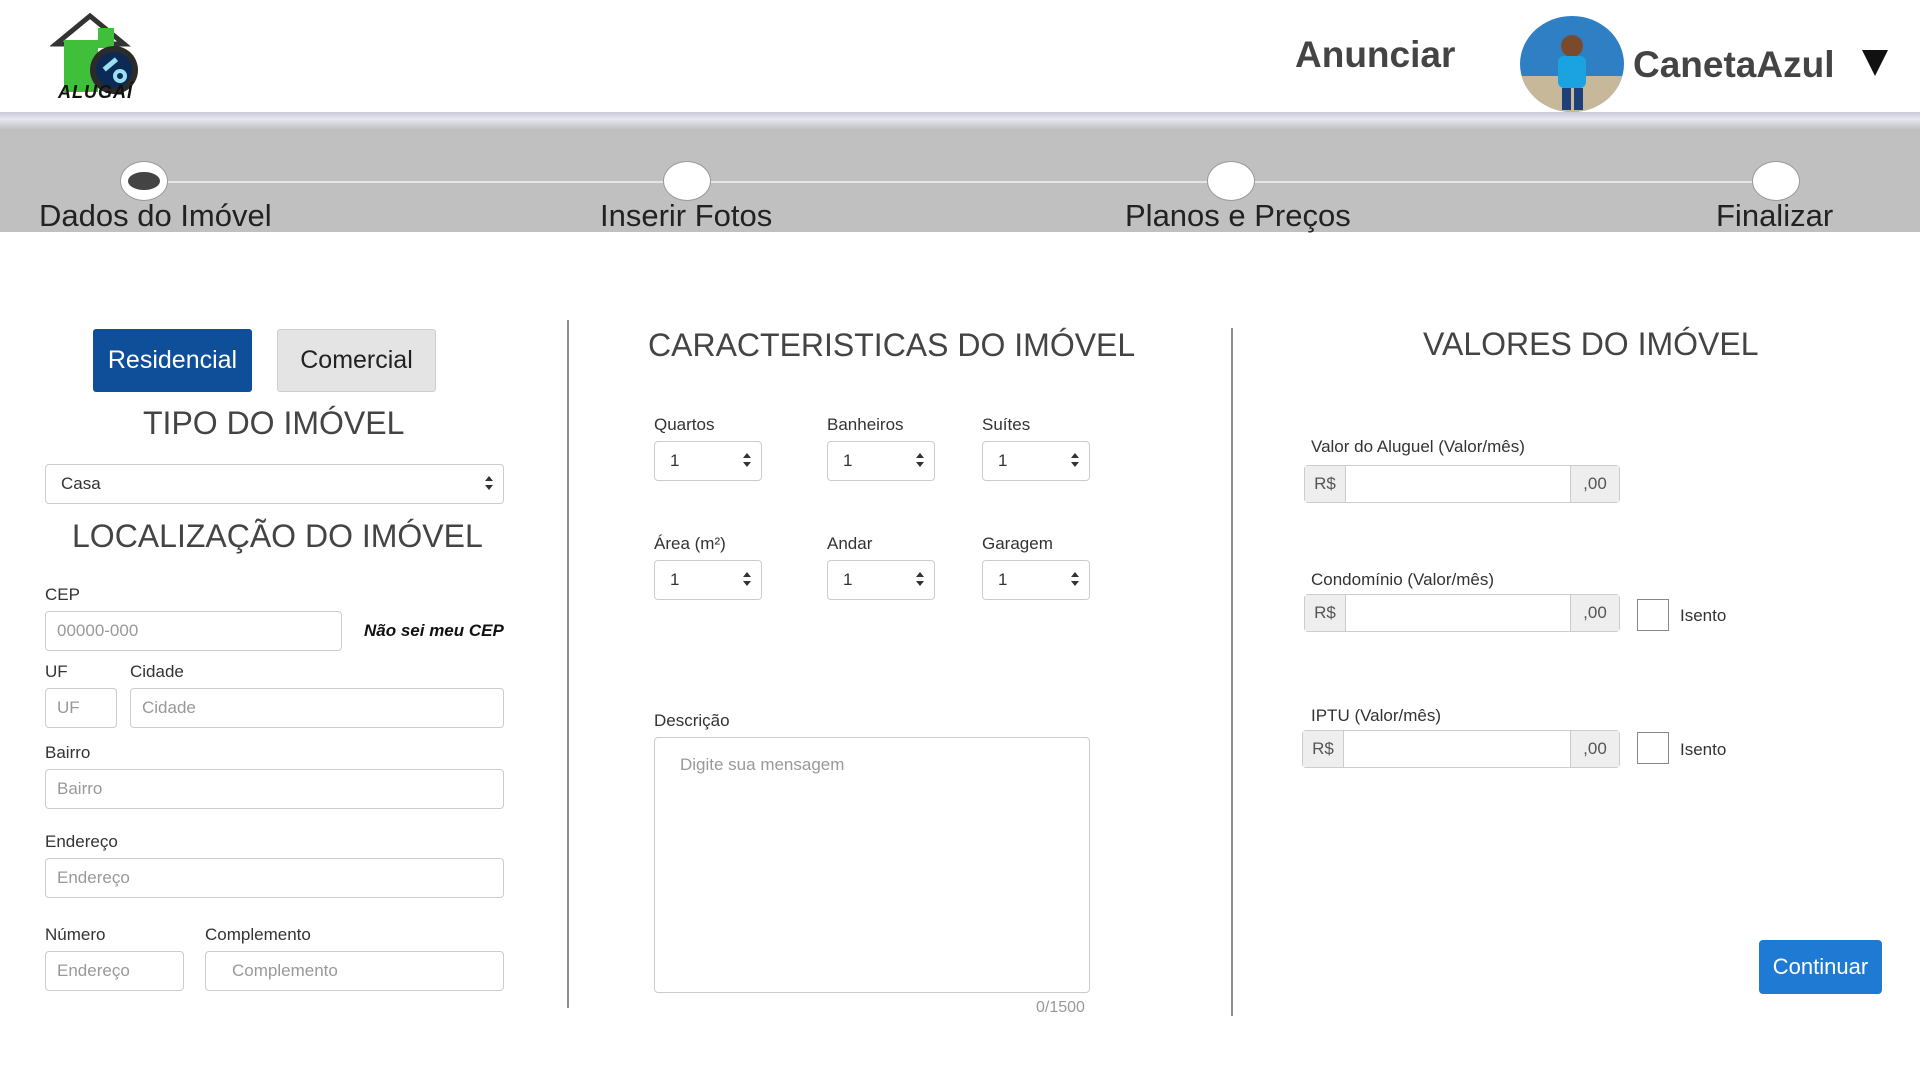 This screenshot has width=1920, height=1080. Describe the element at coordinates (1458, 613) in the screenshot. I see `condominio-input` at that location.